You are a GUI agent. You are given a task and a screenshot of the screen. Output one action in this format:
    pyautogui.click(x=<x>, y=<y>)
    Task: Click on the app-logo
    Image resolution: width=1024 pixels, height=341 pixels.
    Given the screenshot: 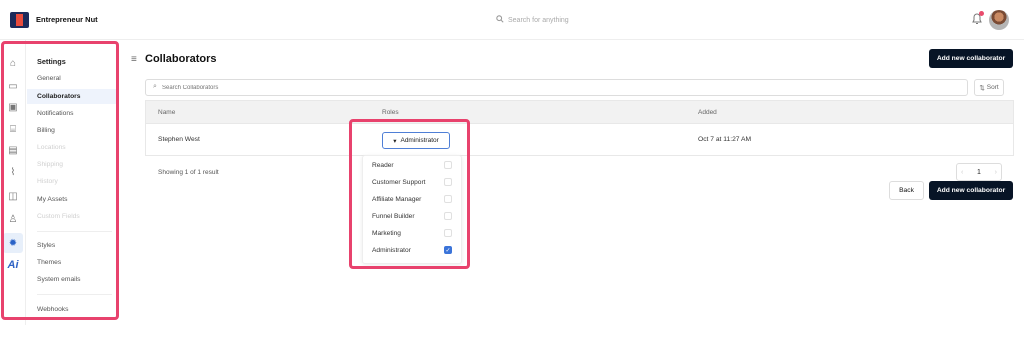 What is the action you would take?
    pyautogui.click(x=19, y=20)
    